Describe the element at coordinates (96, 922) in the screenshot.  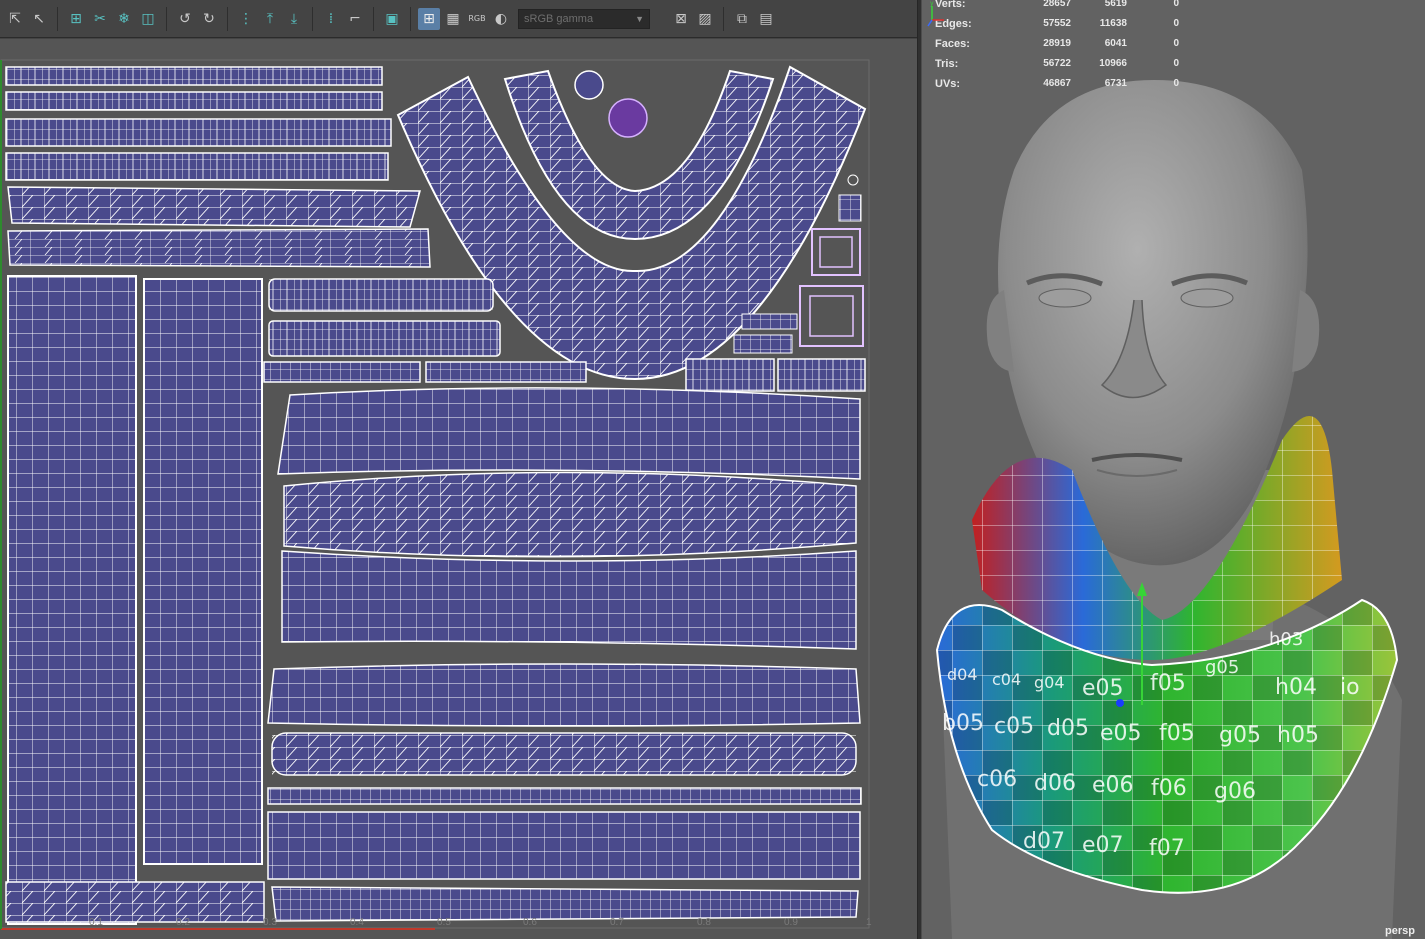
I see `u-tick-label: 0.1` at that location.